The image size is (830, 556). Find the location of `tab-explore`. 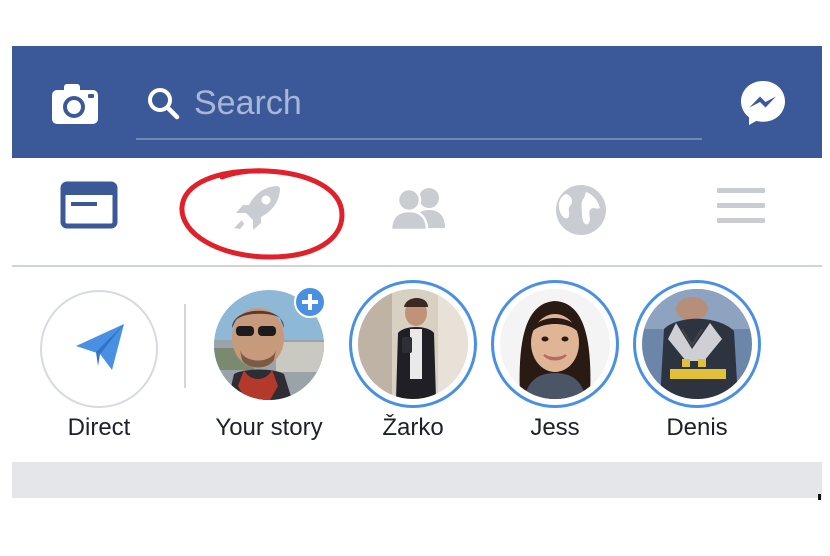

tab-explore is located at coordinates (259, 211).